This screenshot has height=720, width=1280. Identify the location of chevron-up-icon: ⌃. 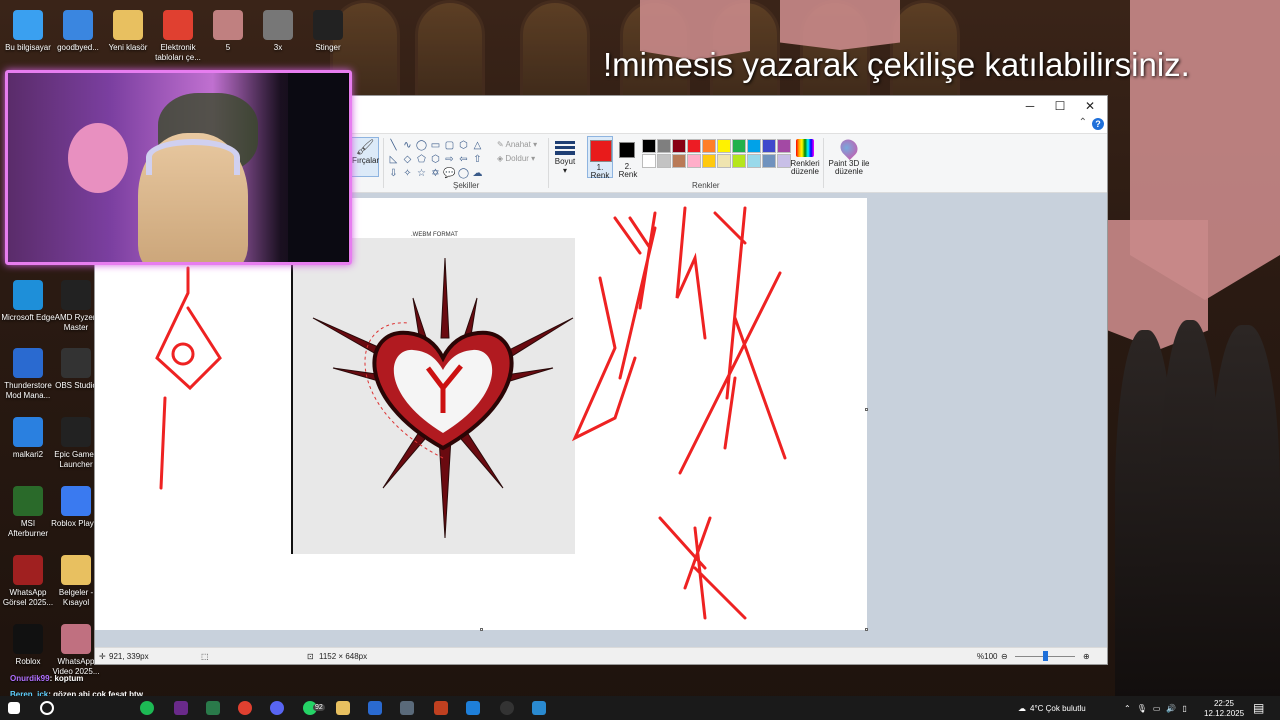
(1127, 708).